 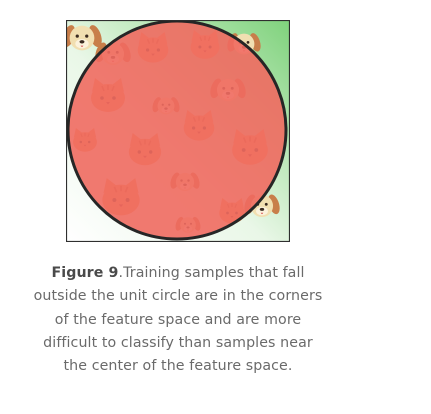 What do you see at coordinates (85, 273) in the screenshot?
I see `figure-label: Figure 9` at bounding box center [85, 273].